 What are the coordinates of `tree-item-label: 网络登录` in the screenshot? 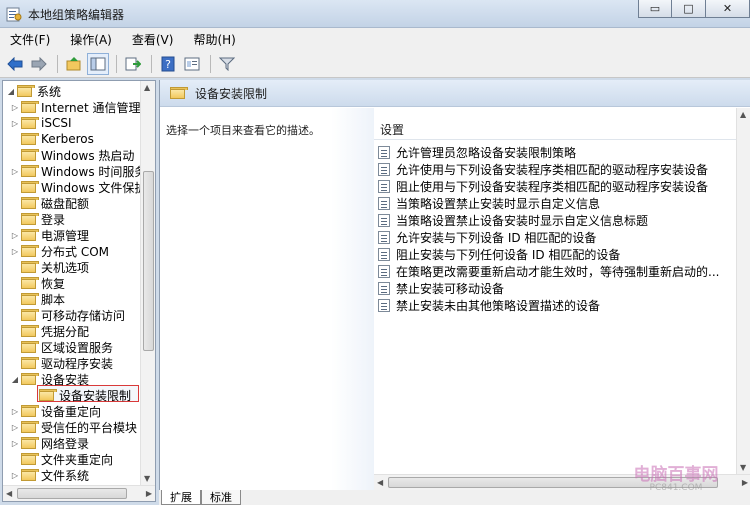 It's located at (65, 443).